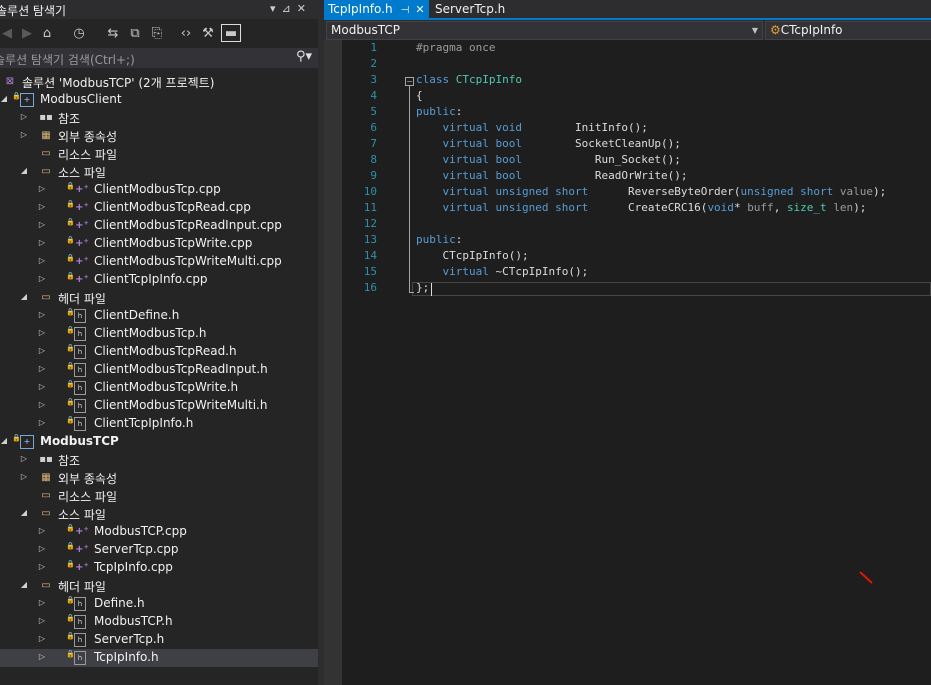 Image resolution: width=931 pixels, height=685 pixels. Describe the element at coordinates (159, 640) in the screenshot. I see `tree-item: ▷ 🔒 h ServerTcp.h` at that location.